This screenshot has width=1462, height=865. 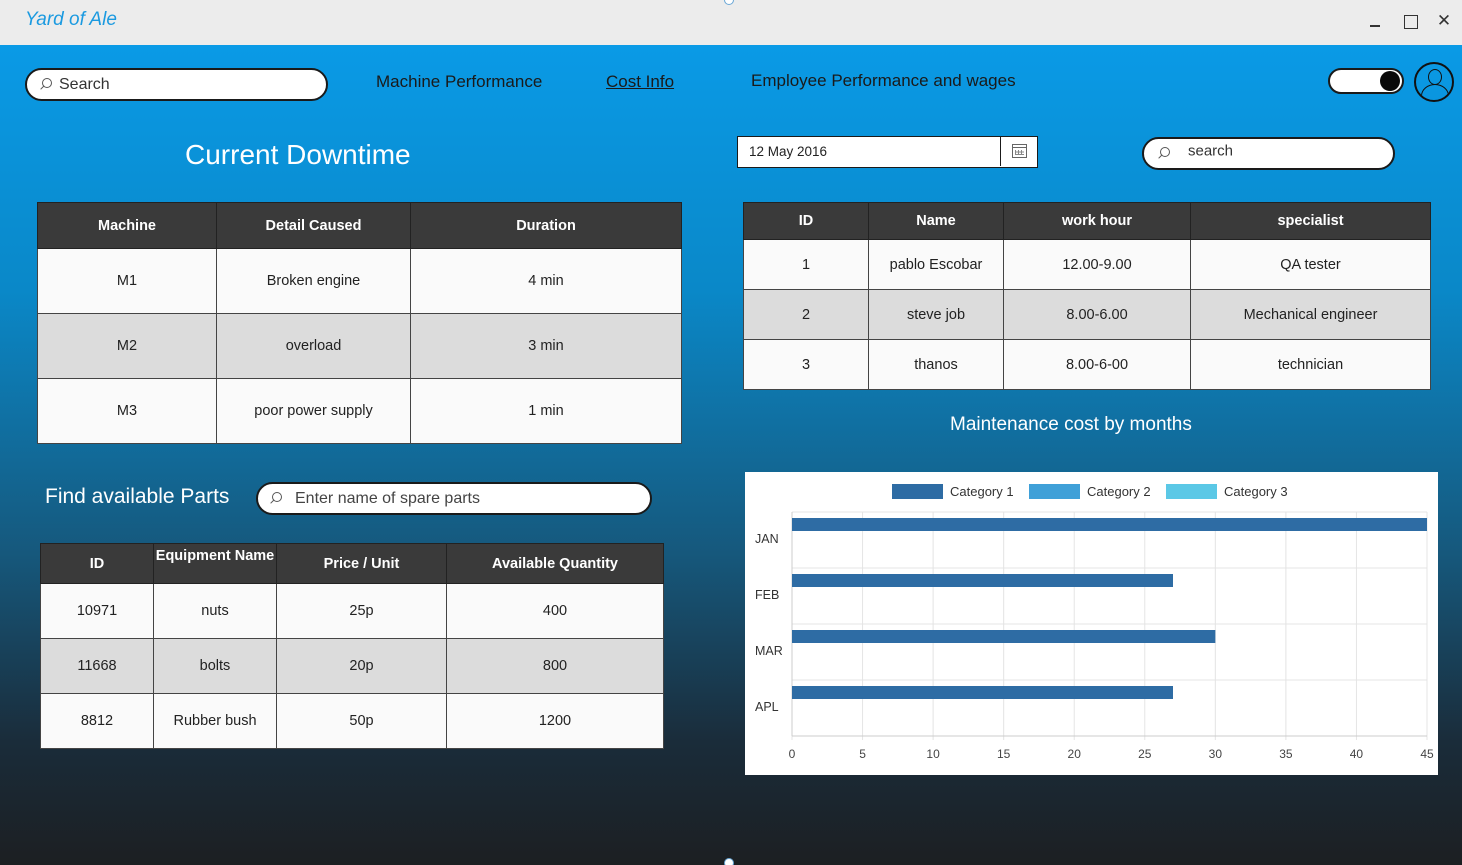 What do you see at coordinates (1145, 754) in the screenshot?
I see `x-tick-label: 25` at bounding box center [1145, 754].